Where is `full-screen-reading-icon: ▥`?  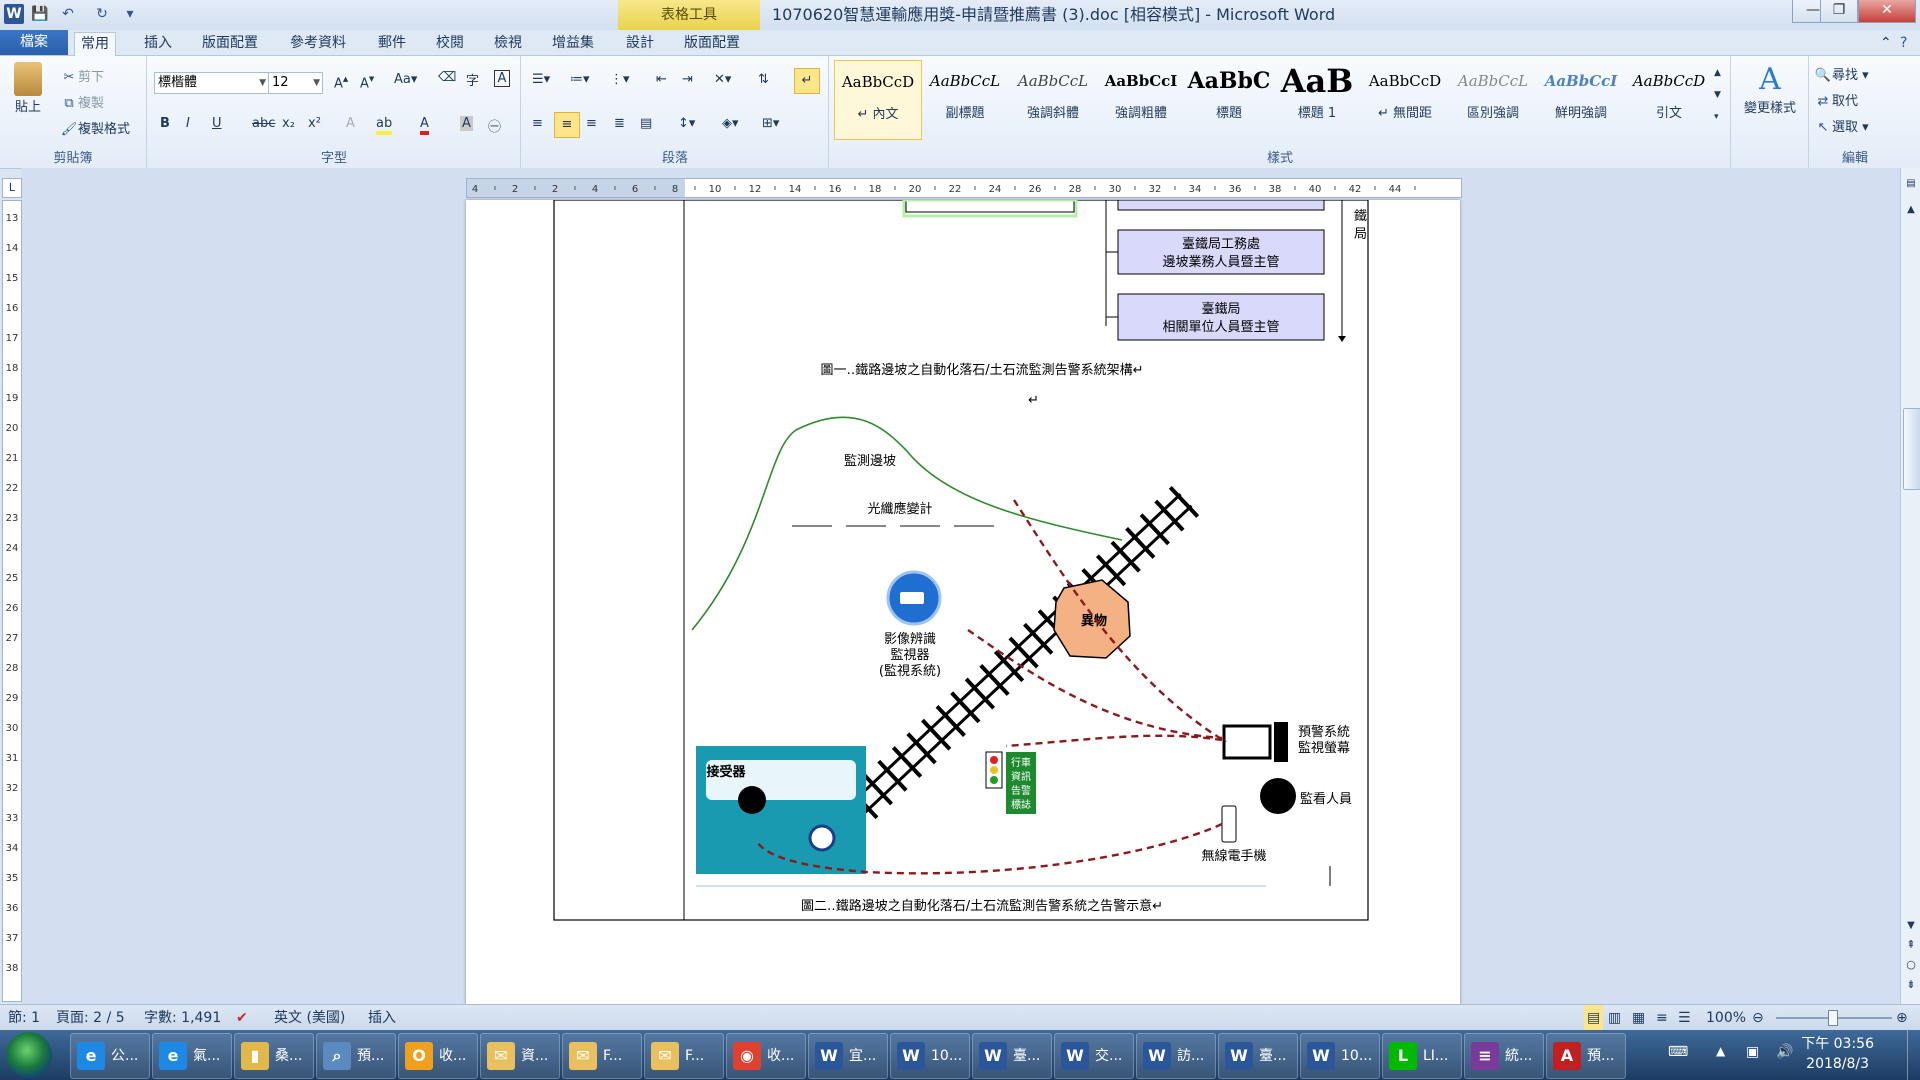
full-screen-reading-icon: ▥ is located at coordinates (1614, 1018).